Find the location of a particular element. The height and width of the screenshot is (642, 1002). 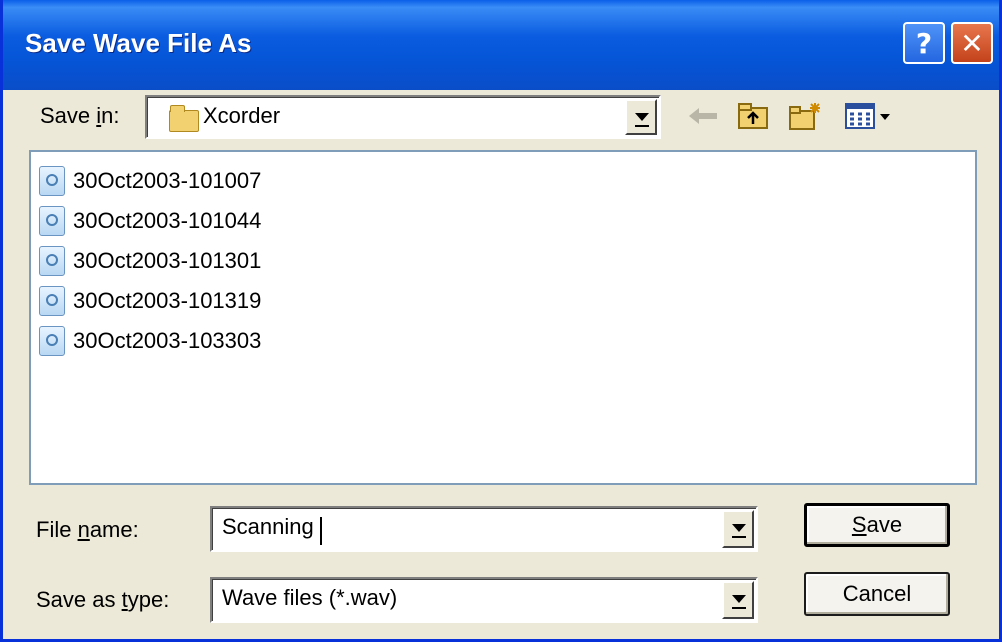

list-item: 30Oct2003-103303 is located at coordinates (150, 341).